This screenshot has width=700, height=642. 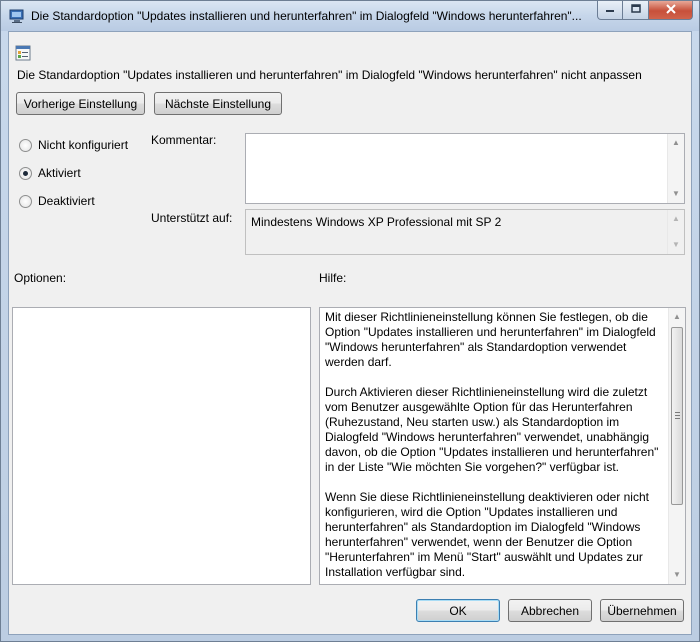 What do you see at coordinates (675, 232) in the screenshot?
I see `supported-scrollbar: ▲ ▼` at bounding box center [675, 232].